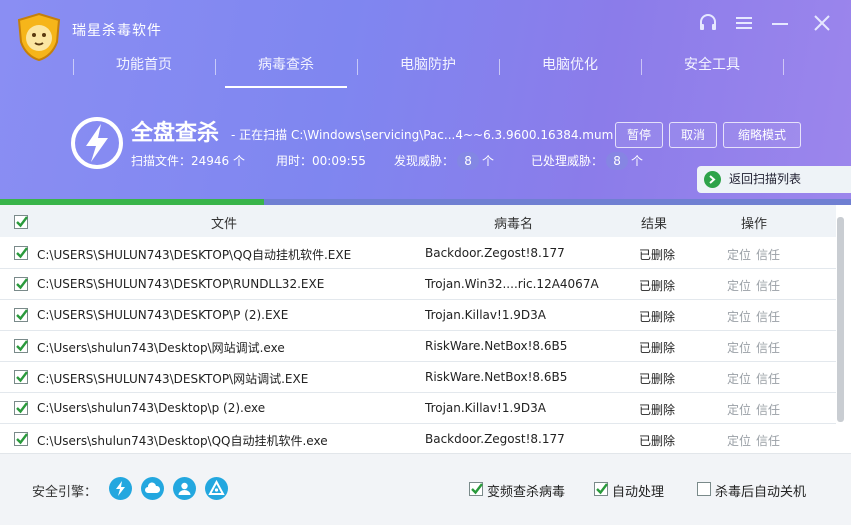 This screenshot has height=525, width=851. Describe the element at coordinates (152, 488) in the screenshot. I see `cloud-icon` at that location.